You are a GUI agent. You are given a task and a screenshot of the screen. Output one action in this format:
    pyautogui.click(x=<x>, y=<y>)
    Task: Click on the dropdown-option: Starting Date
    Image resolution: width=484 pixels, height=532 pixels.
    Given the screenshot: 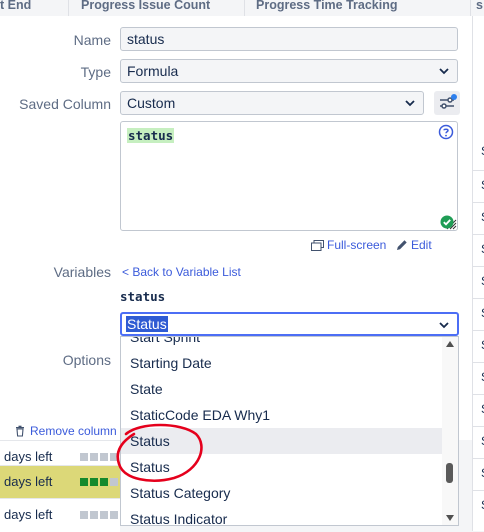 What is the action you would take?
    pyautogui.click(x=282, y=363)
    